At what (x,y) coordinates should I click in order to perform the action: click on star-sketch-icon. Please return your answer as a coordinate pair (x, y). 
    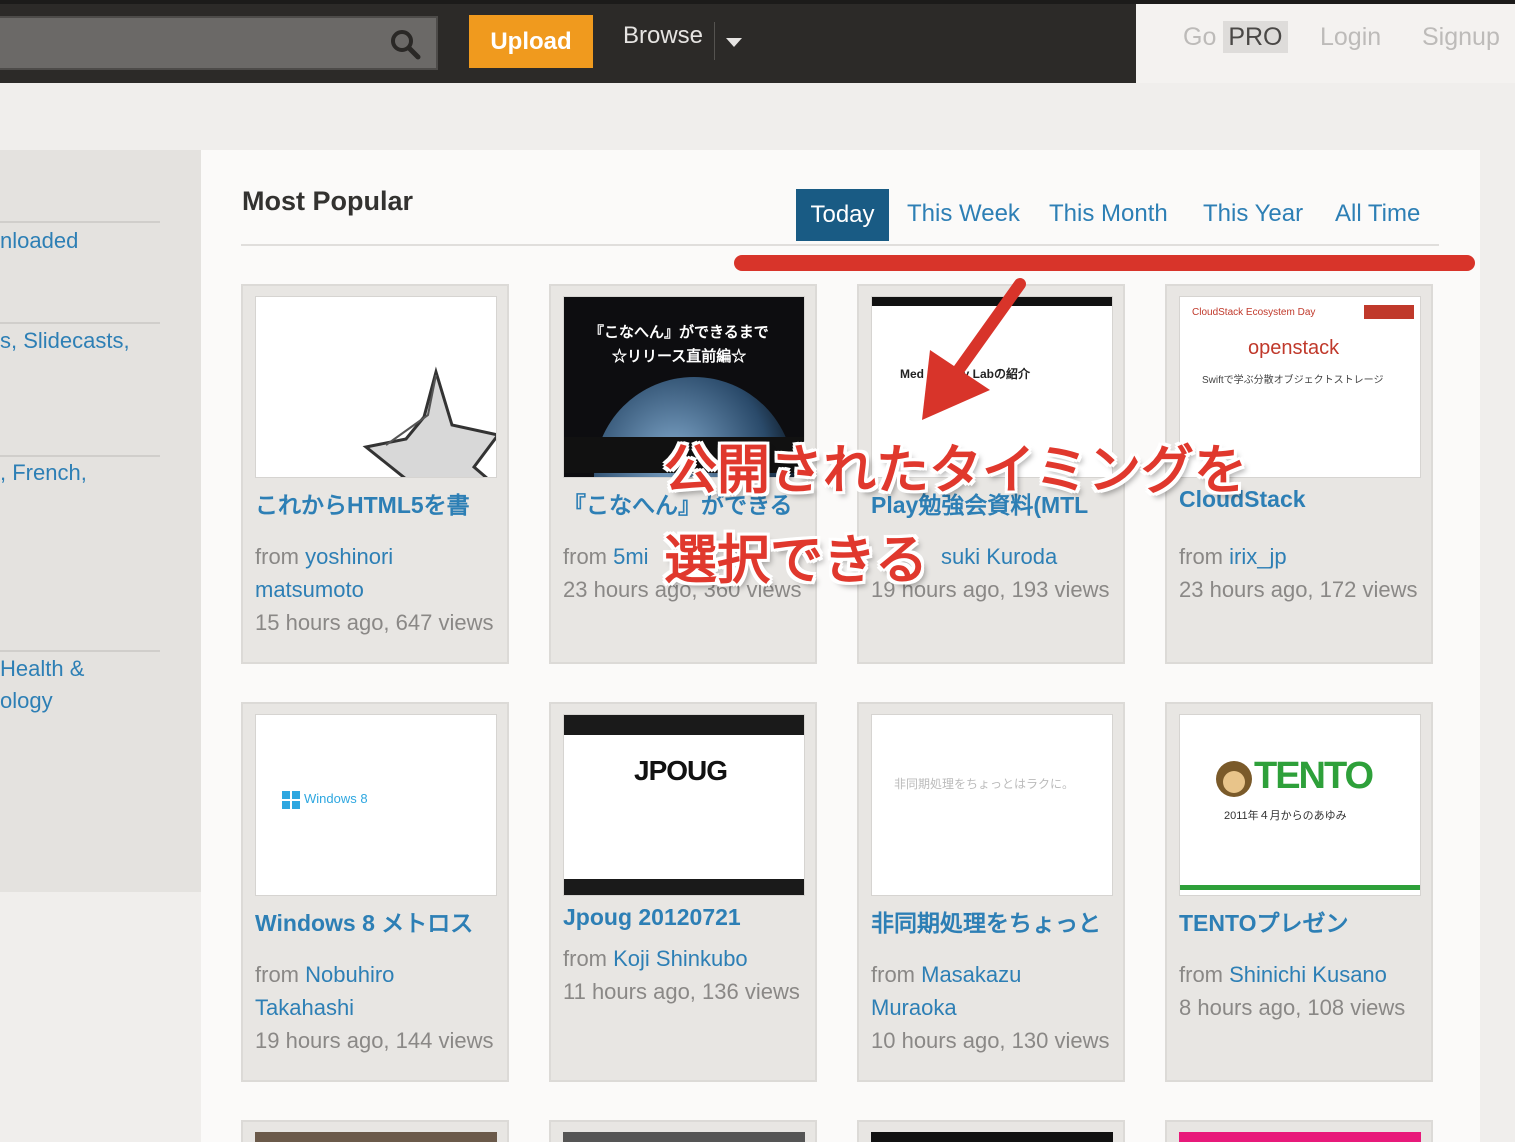
    Looking at the image, I should click on (429, 421).